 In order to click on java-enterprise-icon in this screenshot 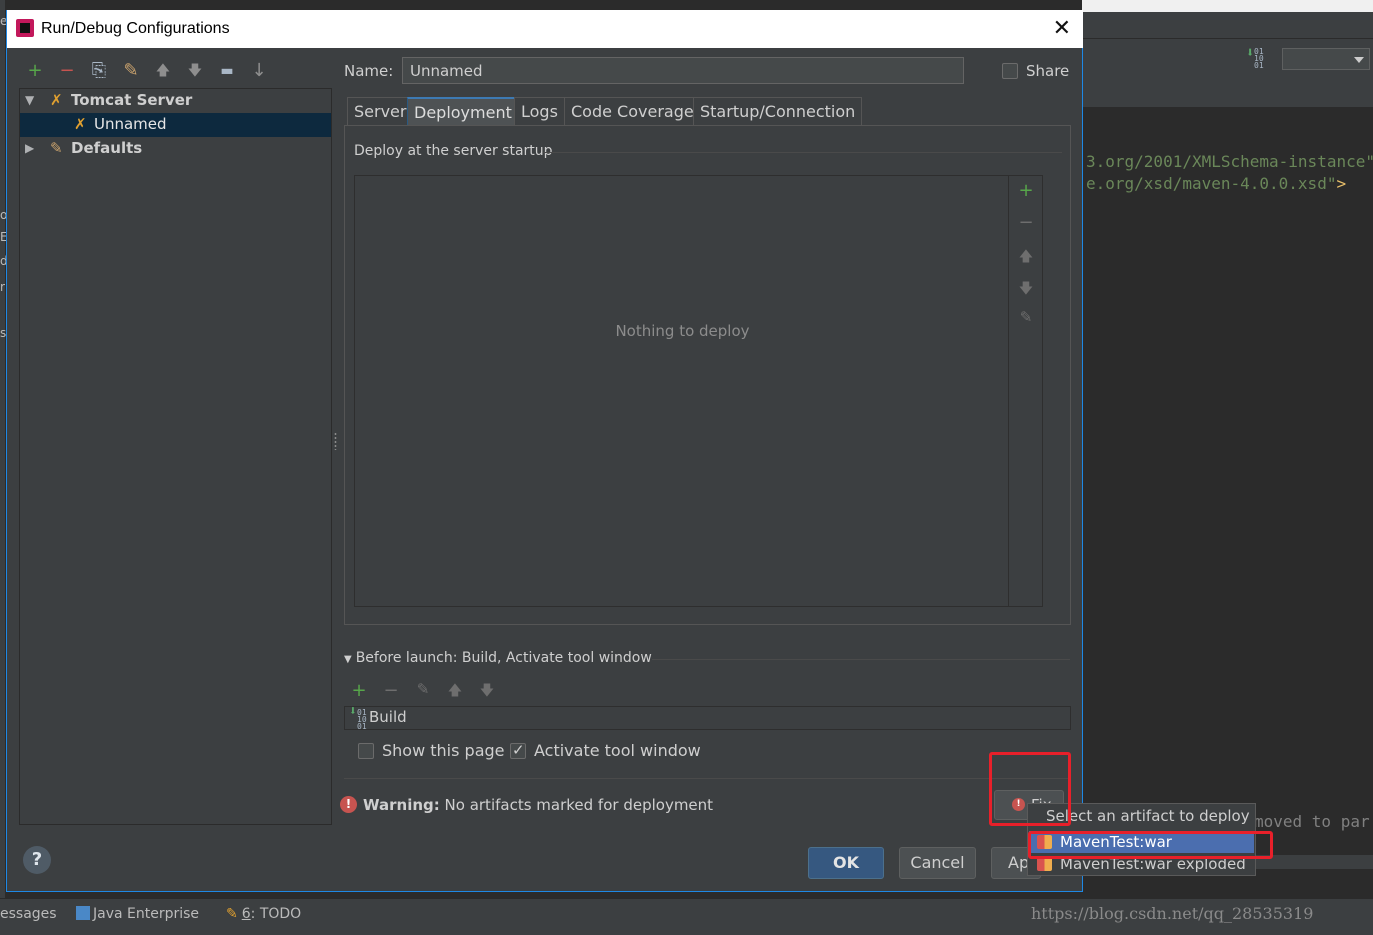, I will do `click(83, 913)`.